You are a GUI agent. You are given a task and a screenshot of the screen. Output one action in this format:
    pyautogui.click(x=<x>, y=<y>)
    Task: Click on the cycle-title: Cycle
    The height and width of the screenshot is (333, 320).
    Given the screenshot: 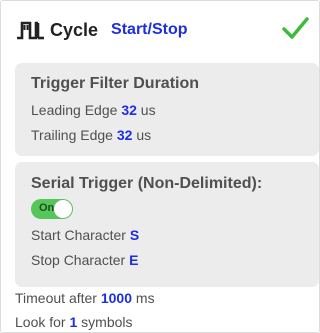 What is the action you would take?
    pyautogui.click(x=74, y=29)
    